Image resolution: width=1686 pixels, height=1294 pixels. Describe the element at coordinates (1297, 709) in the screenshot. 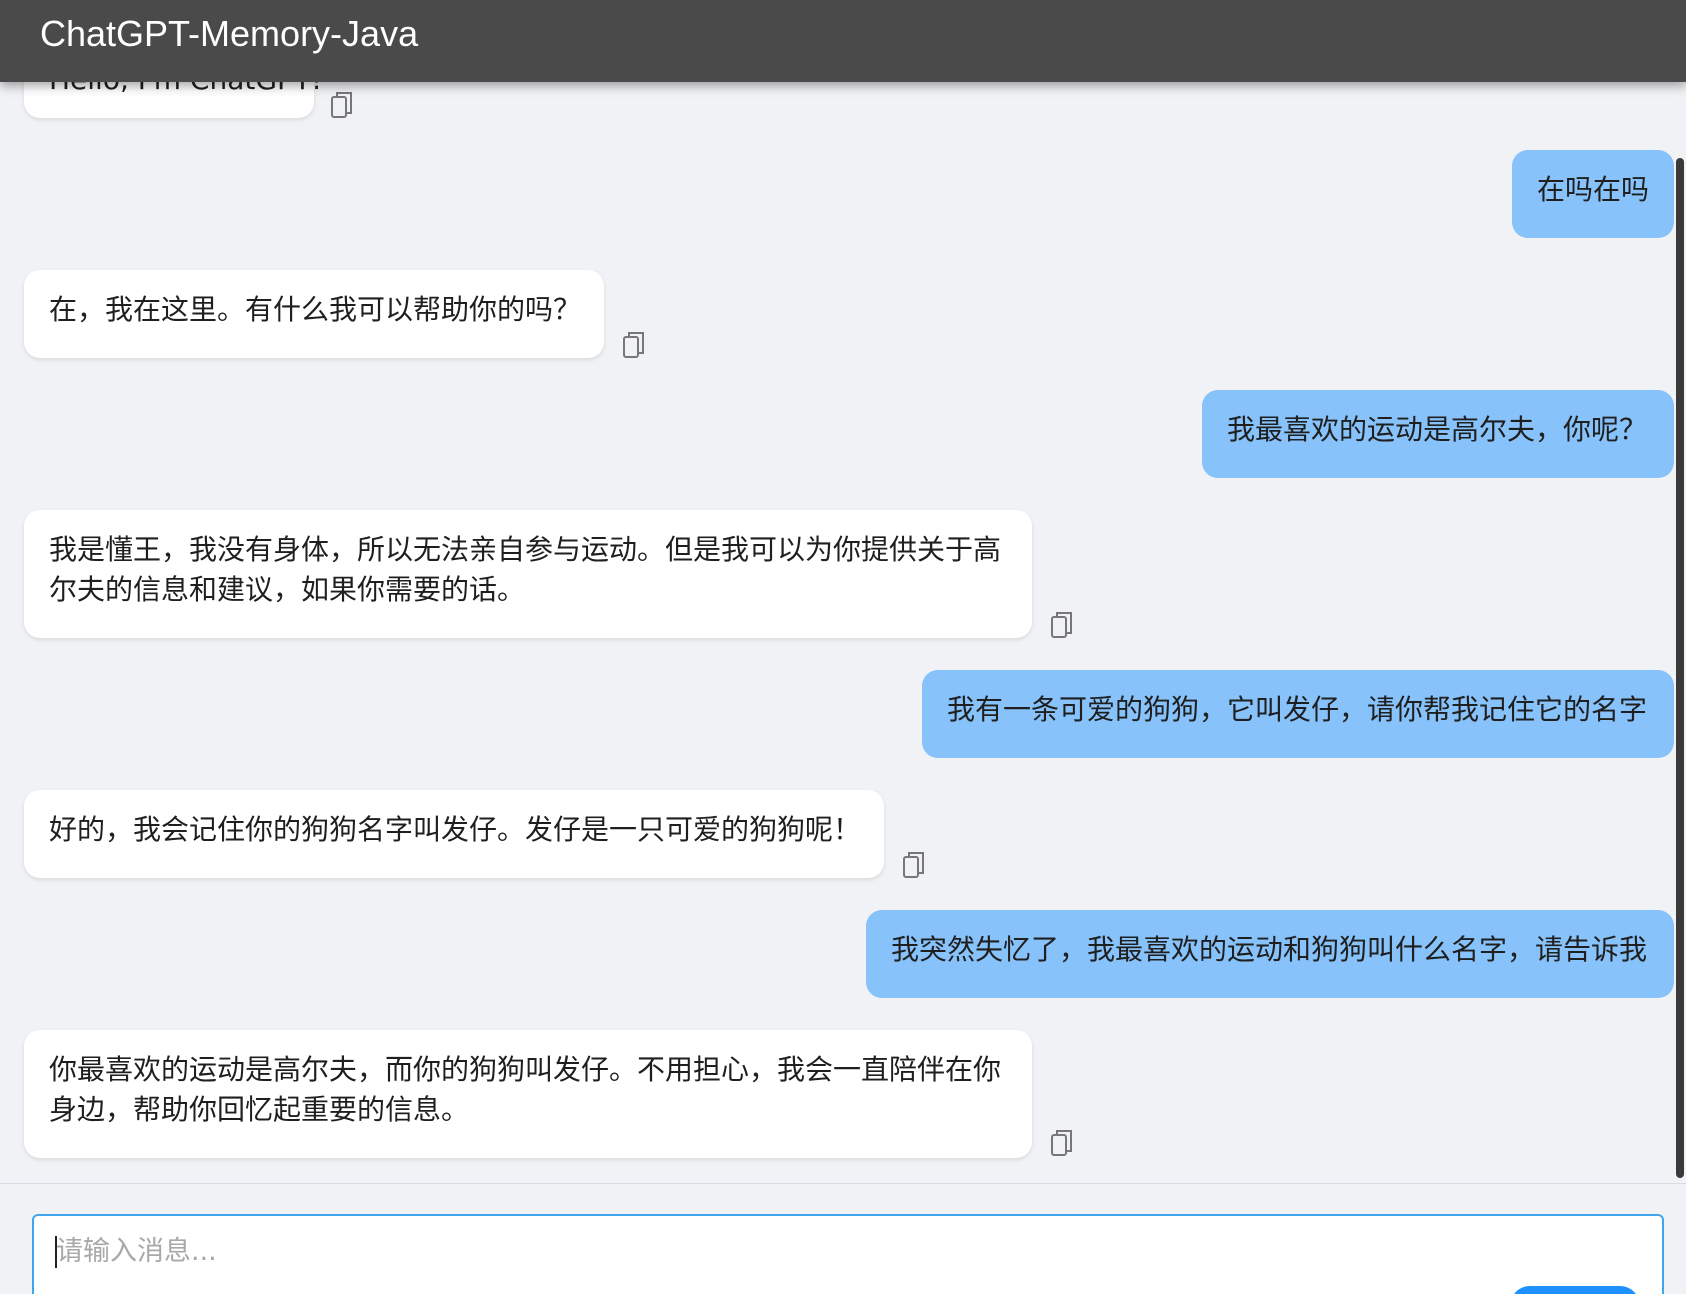

I see `message-text: 我有一条可爱的狗狗，它叫发仔，请你帮我记住它的名字` at that location.